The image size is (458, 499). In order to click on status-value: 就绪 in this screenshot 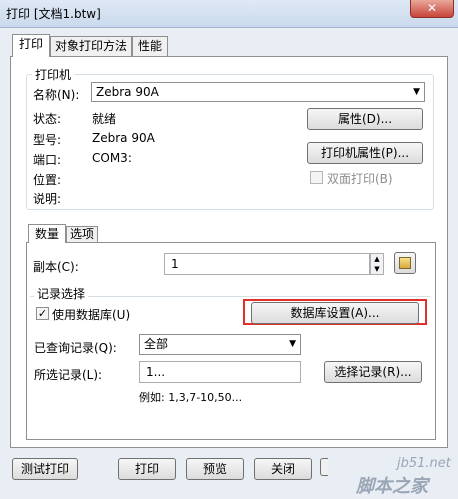, I will do `click(104, 119)`.